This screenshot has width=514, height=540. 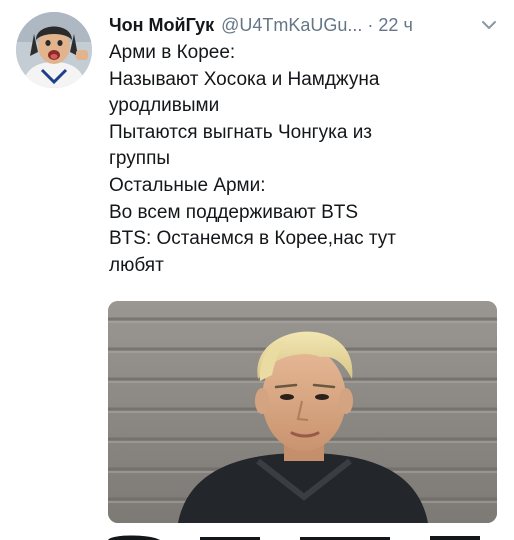 I want to click on tweet-text-line: Остальные Арми:, so click(x=187, y=185).